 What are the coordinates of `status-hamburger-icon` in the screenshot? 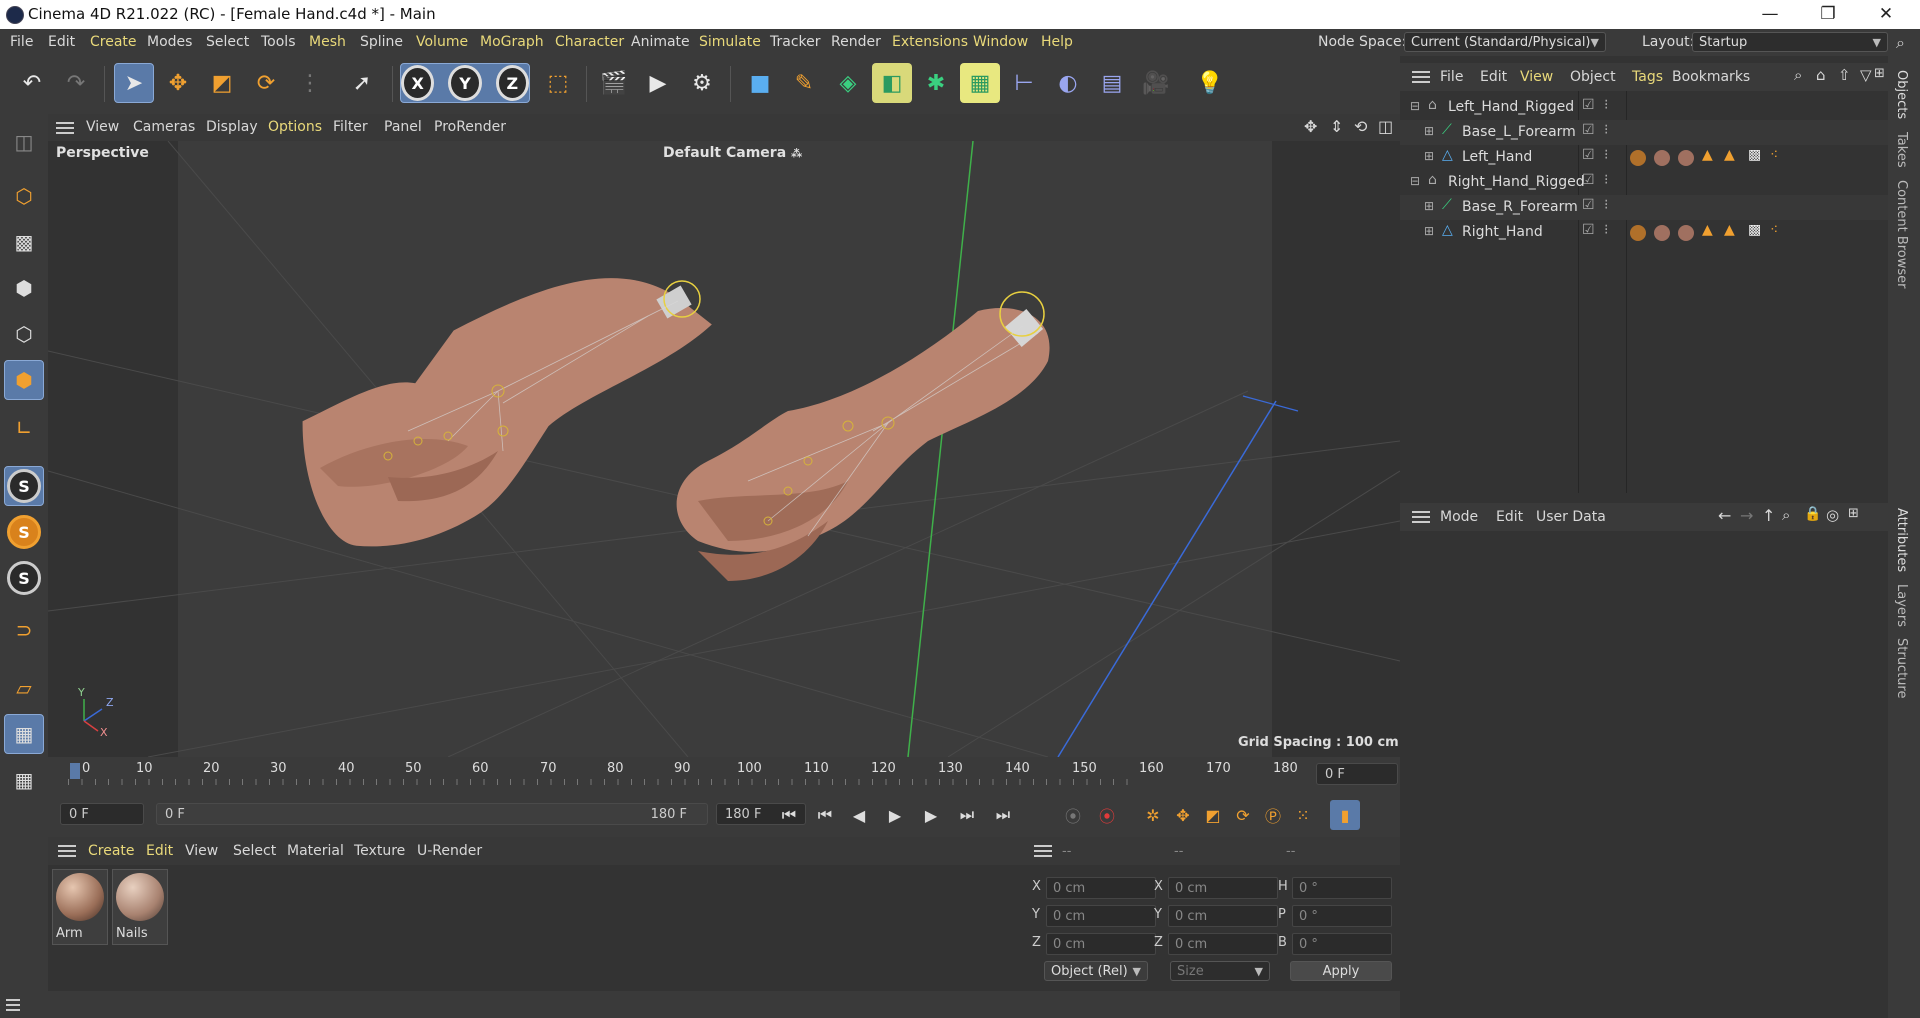 It's located at (13, 1005).